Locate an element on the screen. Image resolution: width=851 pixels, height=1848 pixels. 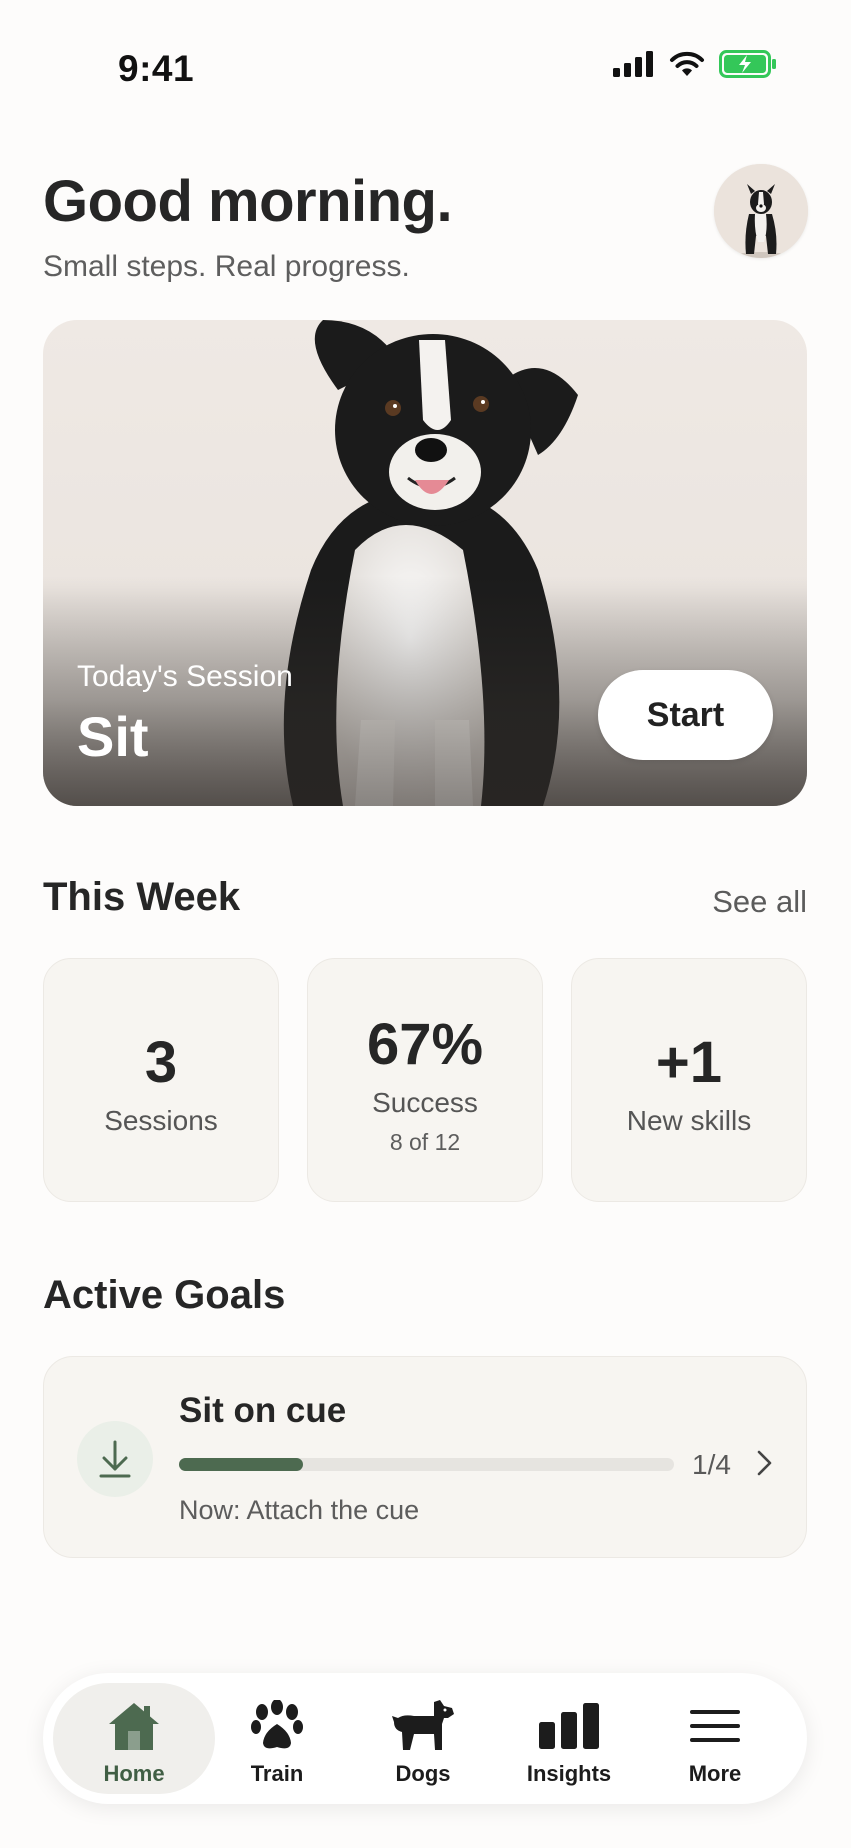
paw-icon is located at coordinates (277, 1726).